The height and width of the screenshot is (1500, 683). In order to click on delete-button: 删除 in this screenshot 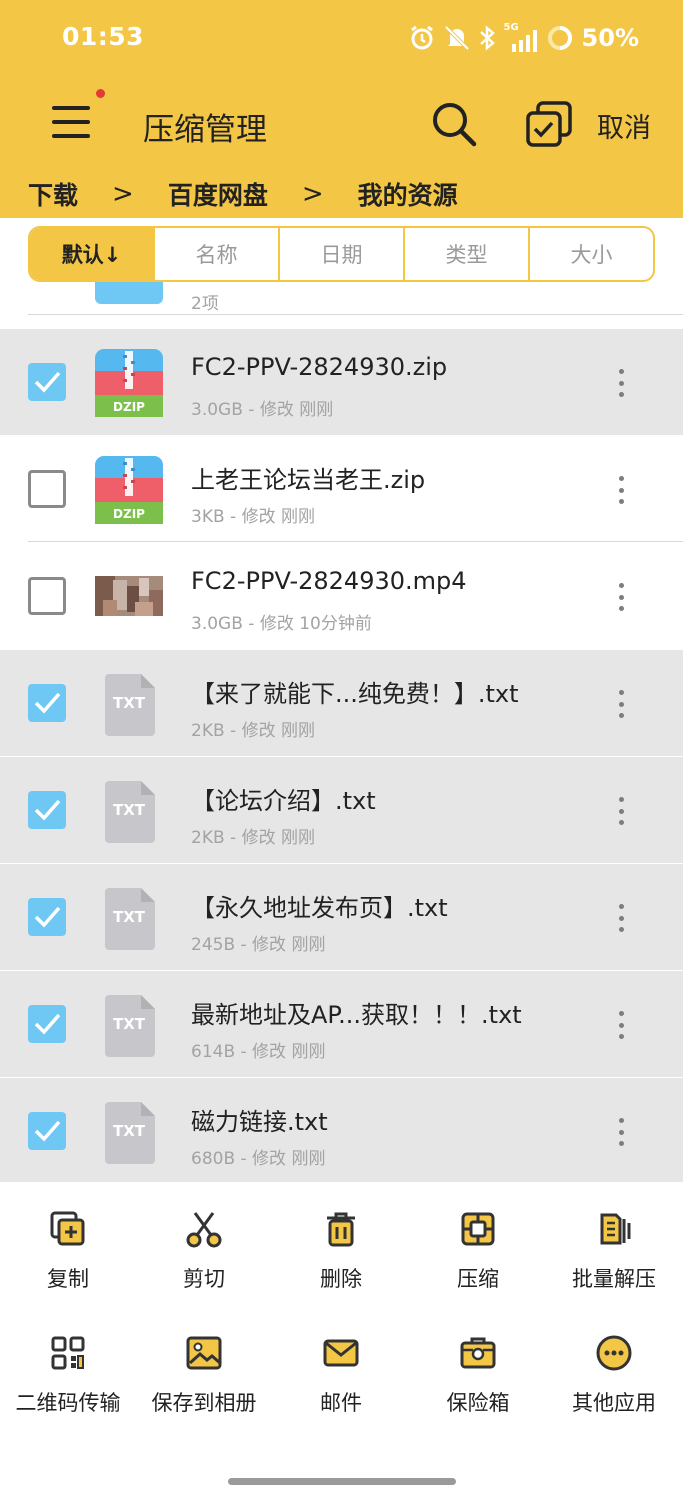, I will do `click(341, 1251)`.